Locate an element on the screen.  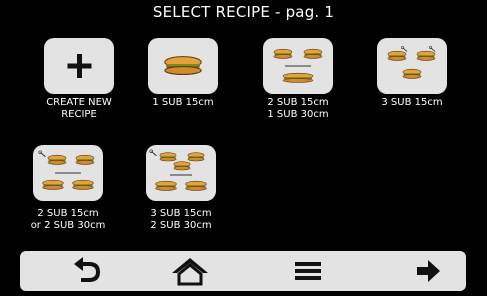
home-button is located at coordinates (190, 271).